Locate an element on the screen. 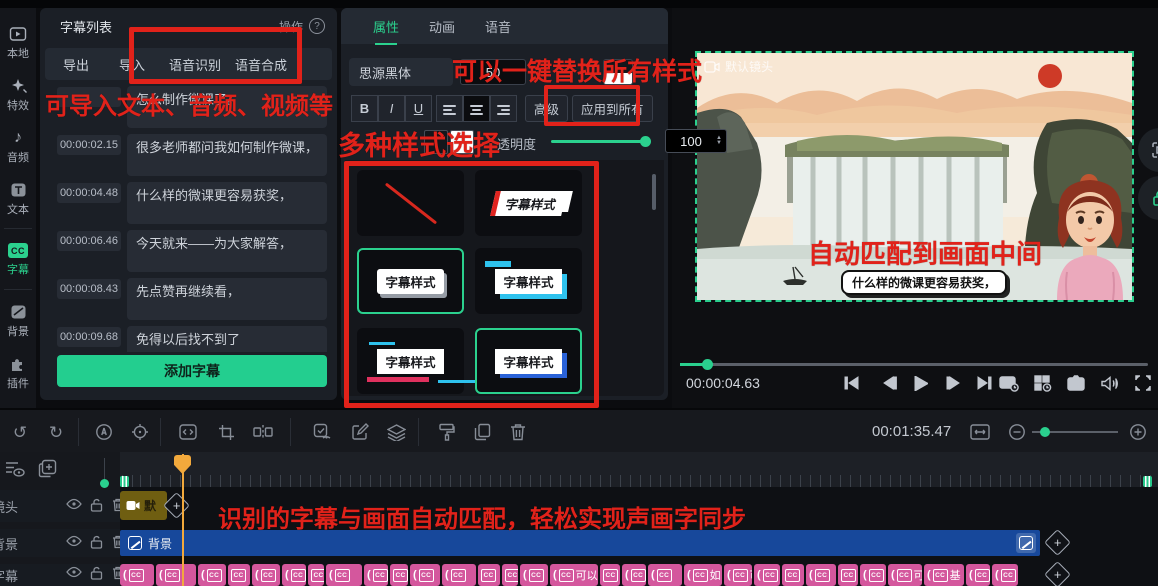  delete-button is located at coordinates (518, 432).